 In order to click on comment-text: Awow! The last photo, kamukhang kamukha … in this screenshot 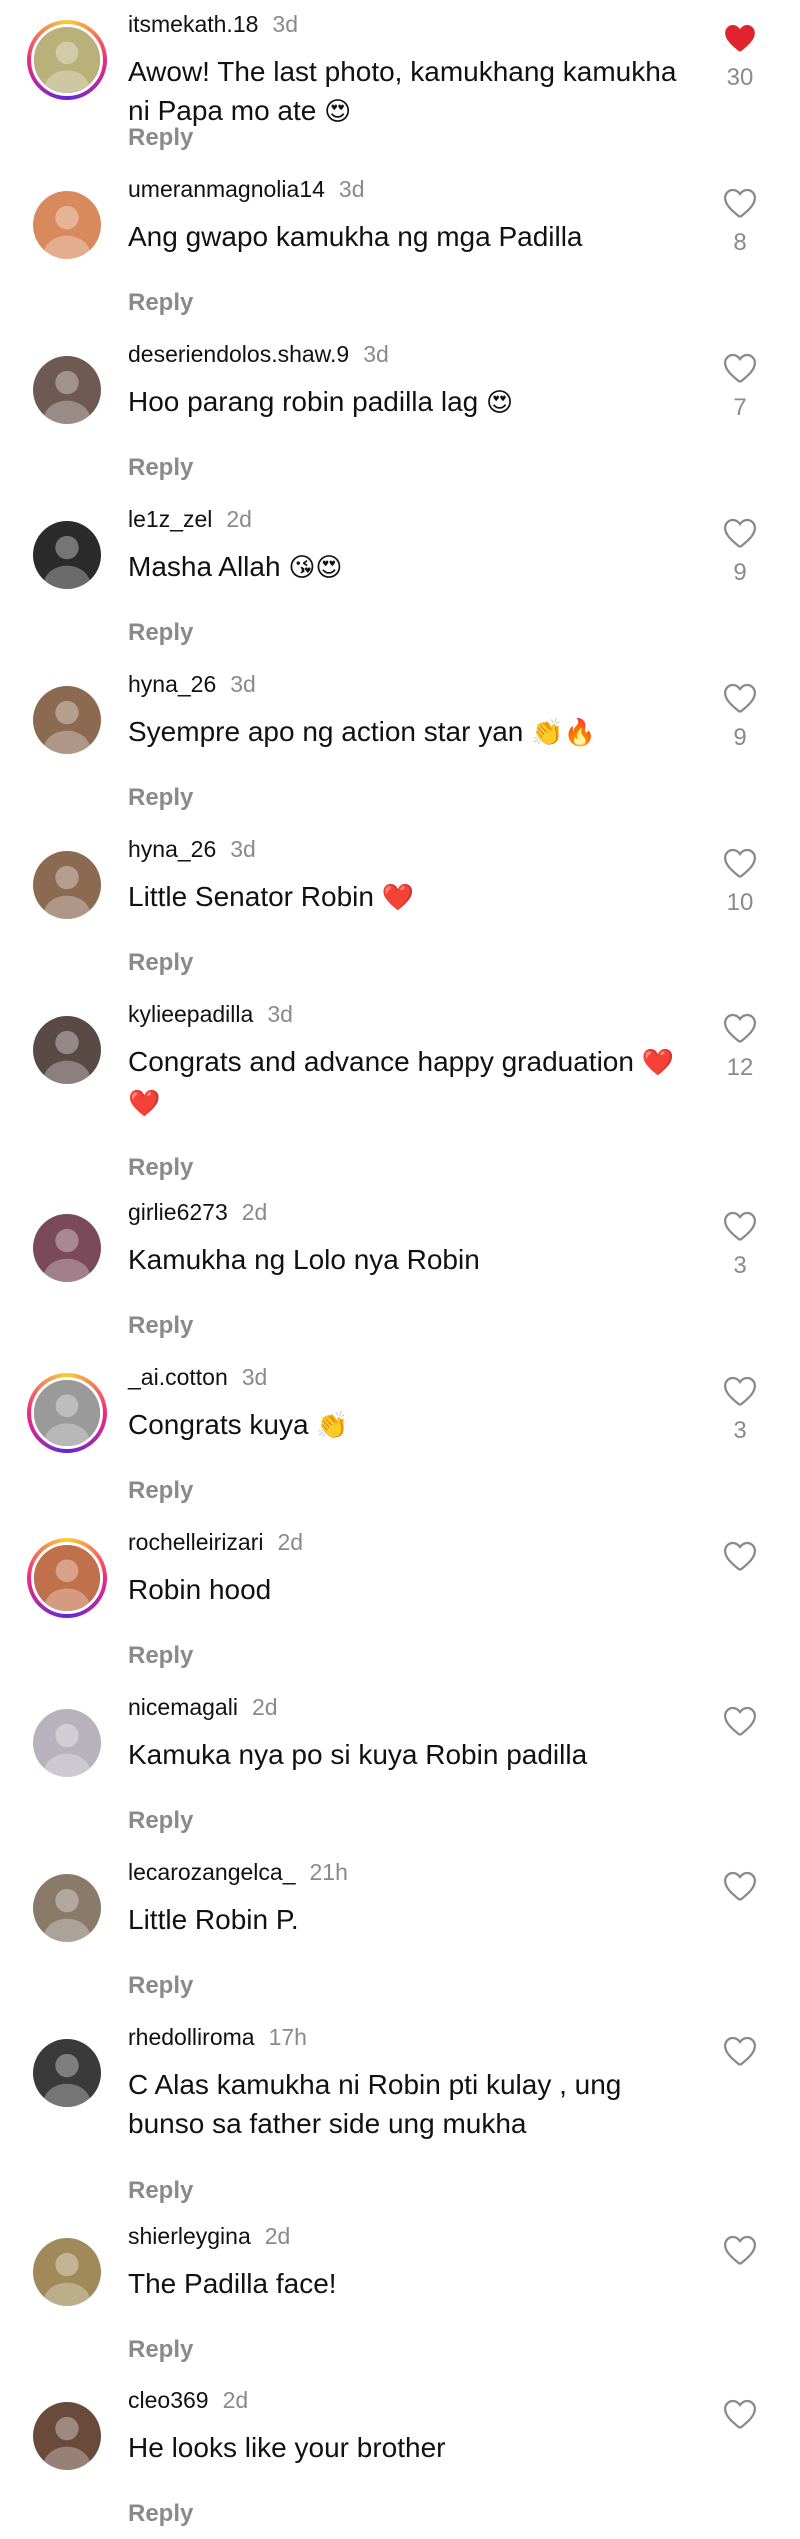, I will do `click(408, 92)`.